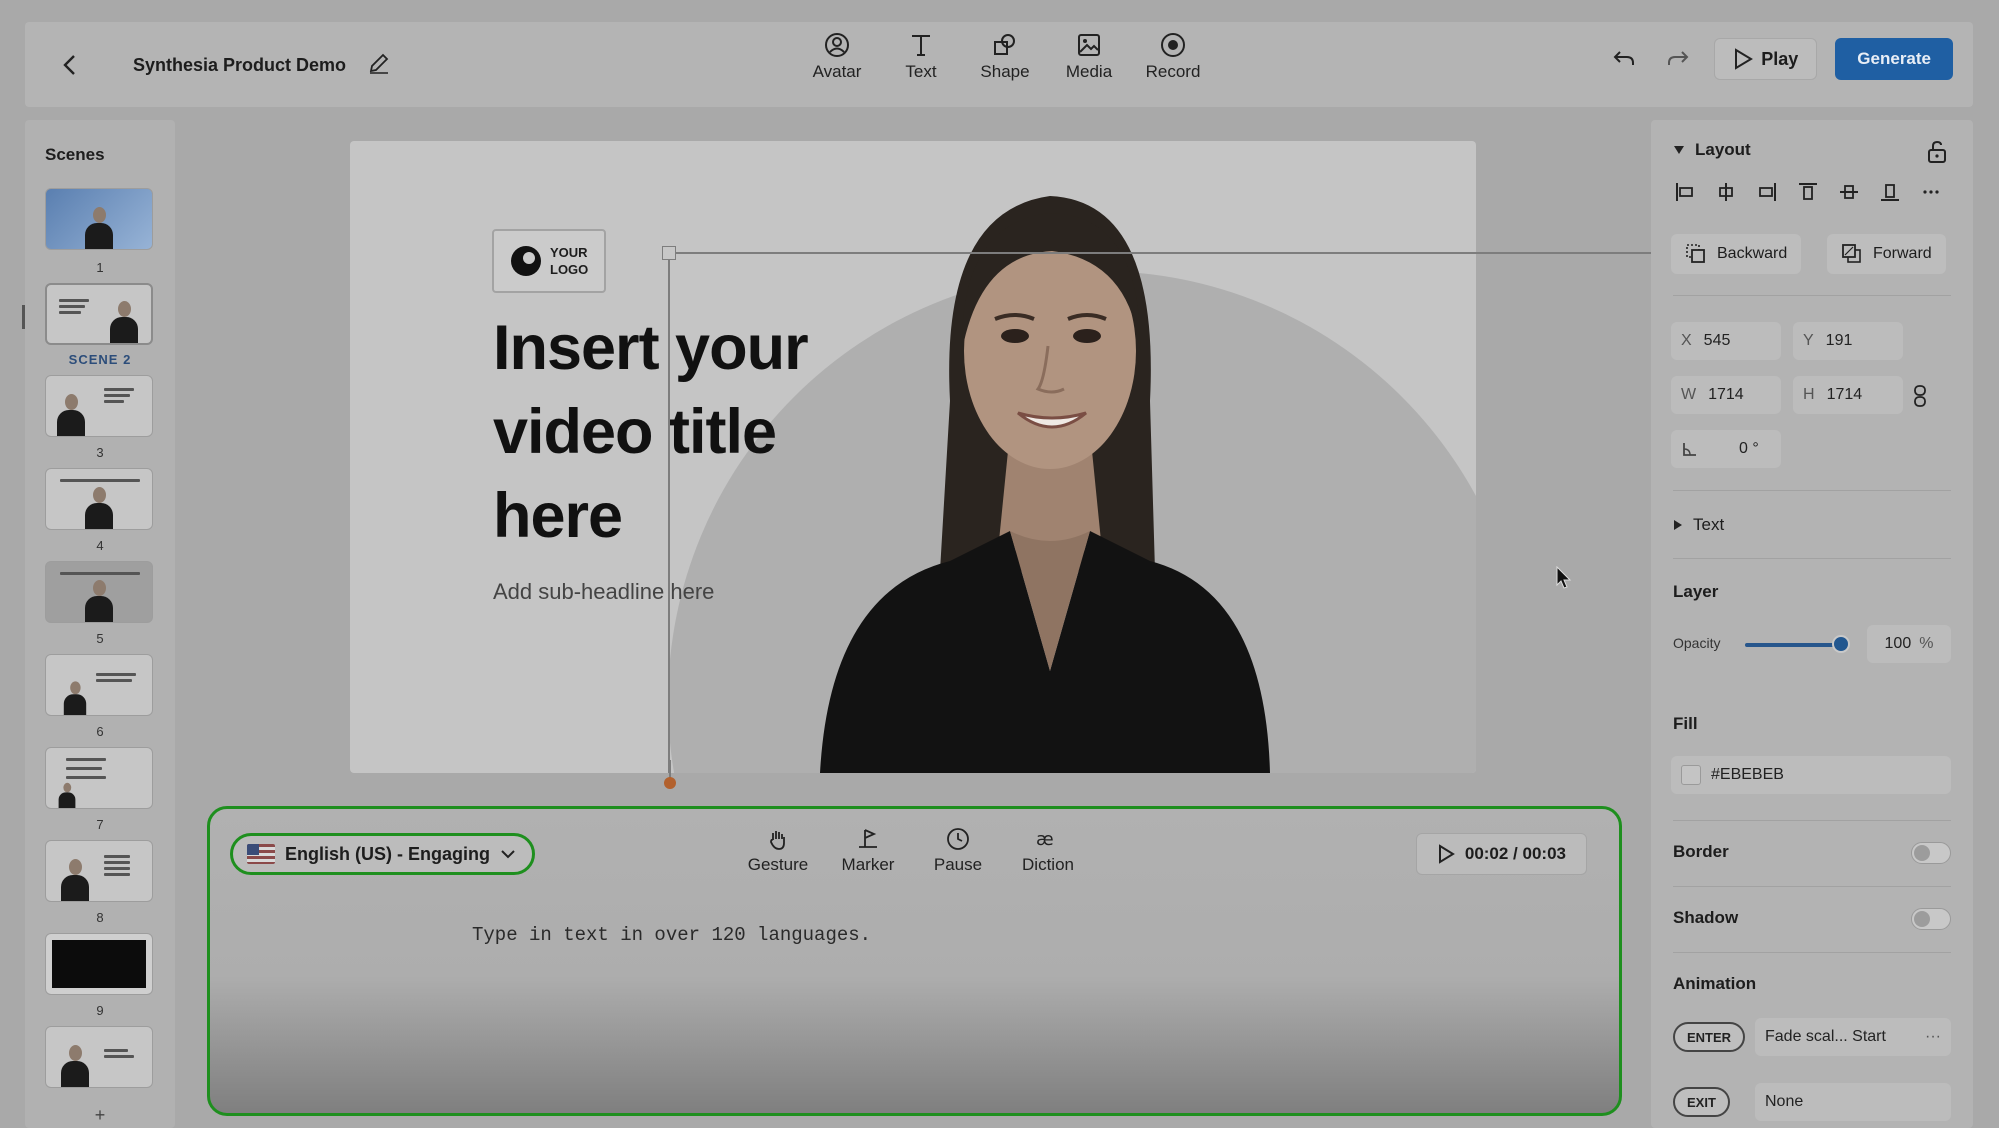  What do you see at coordinates (1717, 340) in the screenshot?
I see `x-value: 545` at bounding box center [1717, 340].